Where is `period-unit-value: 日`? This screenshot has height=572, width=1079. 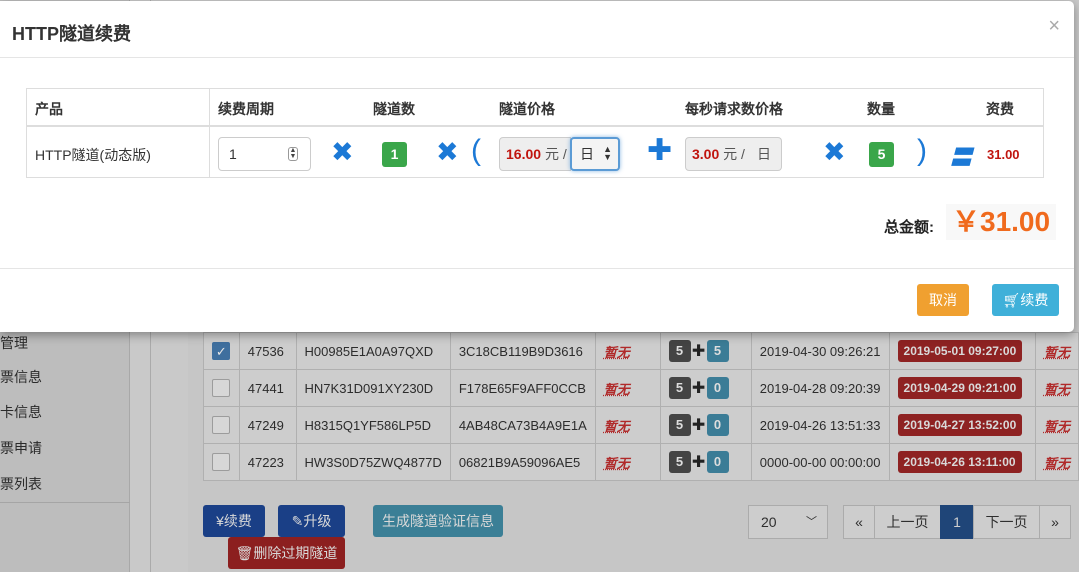 period-unit-value: 日 is located at coordinates (587, 154).